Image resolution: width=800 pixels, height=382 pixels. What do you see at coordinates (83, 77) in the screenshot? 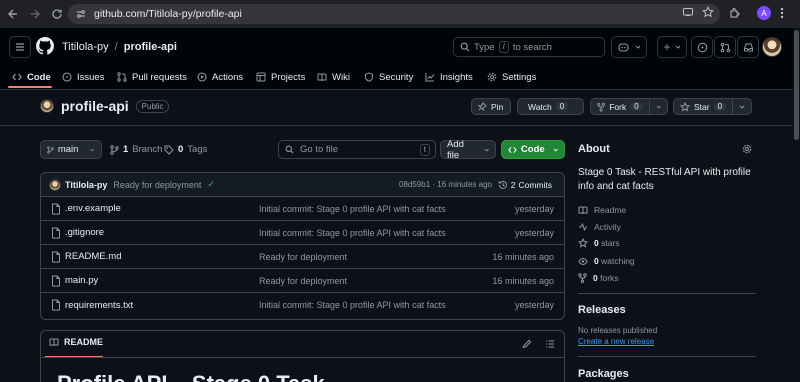
I see `tab-issues: Issues` at bounding box center [83, 77].